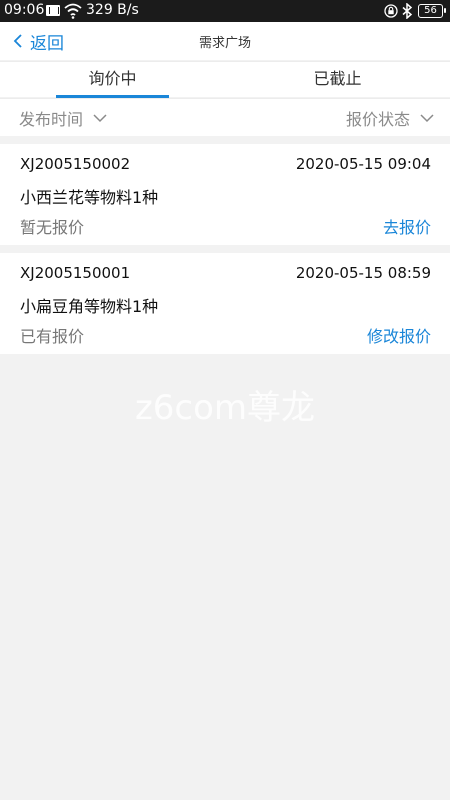 This screenshot has height=800, width=450. What do you see at coordinates (24, 10) in the screenshot?
I see `status-time: 09:06` at bounding box center [24, 10].